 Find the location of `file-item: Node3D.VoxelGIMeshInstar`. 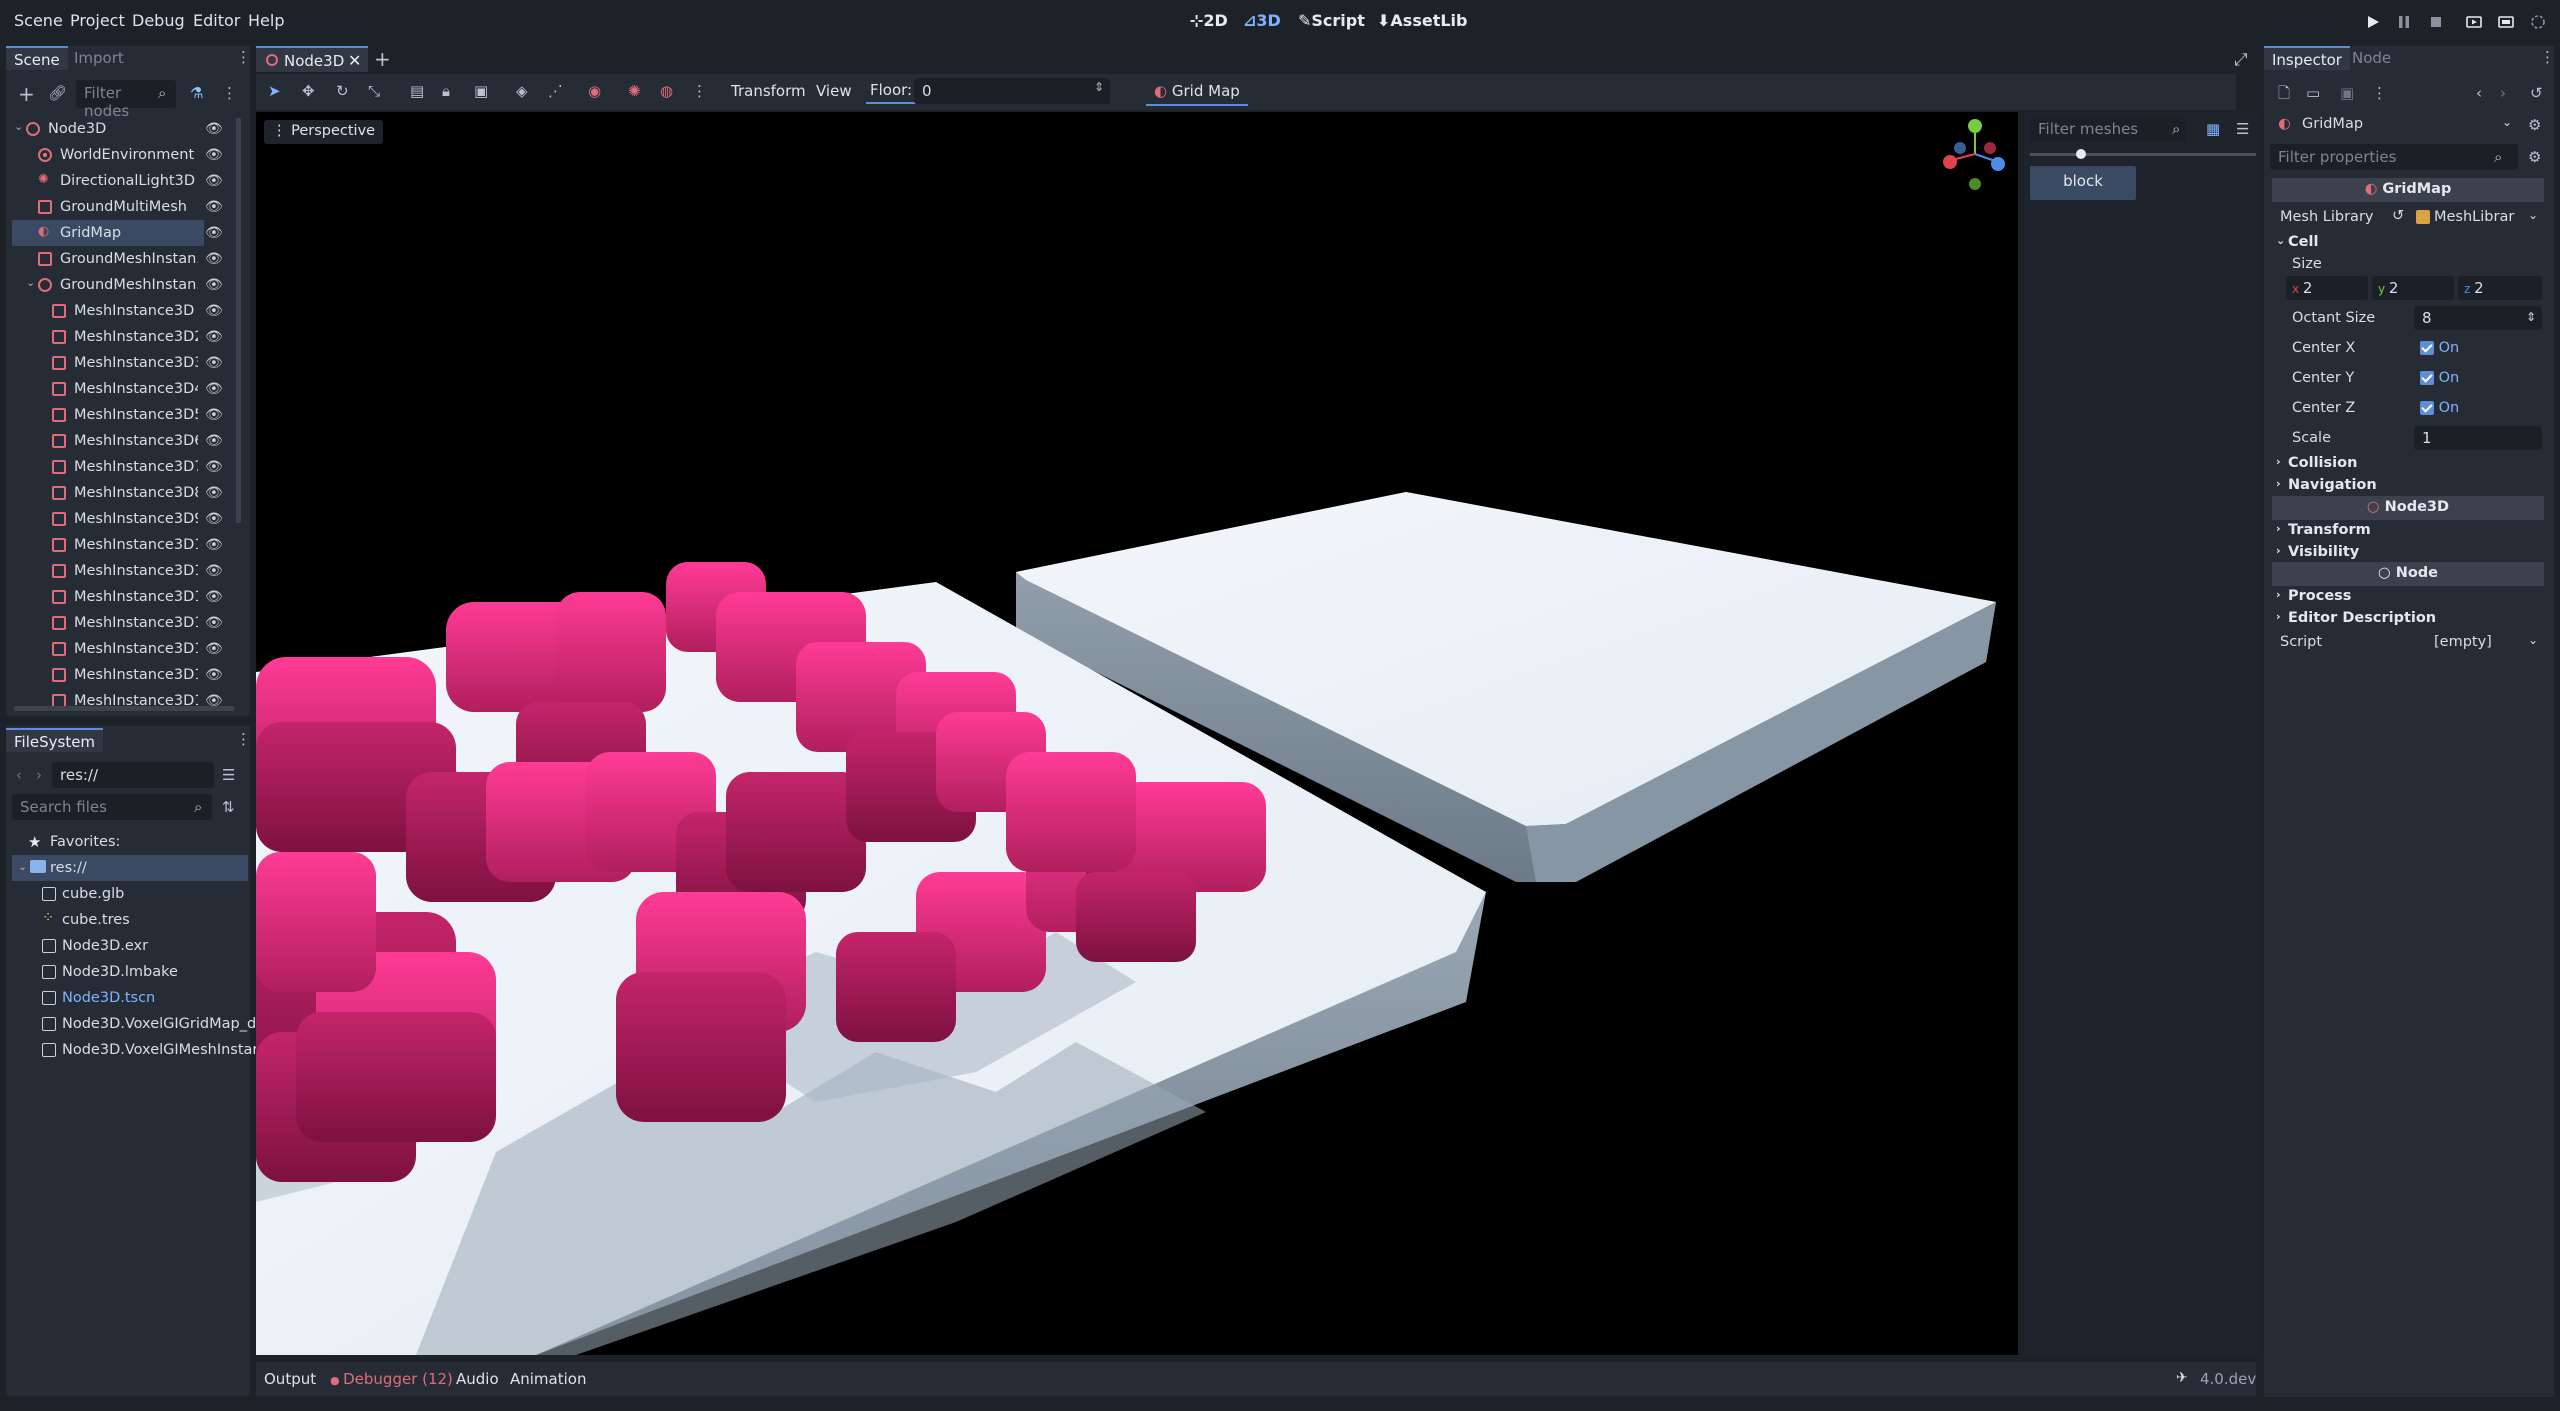

file-item: Node3D.VoxelGIMeshInstar is located at coordinates (137, 1050).